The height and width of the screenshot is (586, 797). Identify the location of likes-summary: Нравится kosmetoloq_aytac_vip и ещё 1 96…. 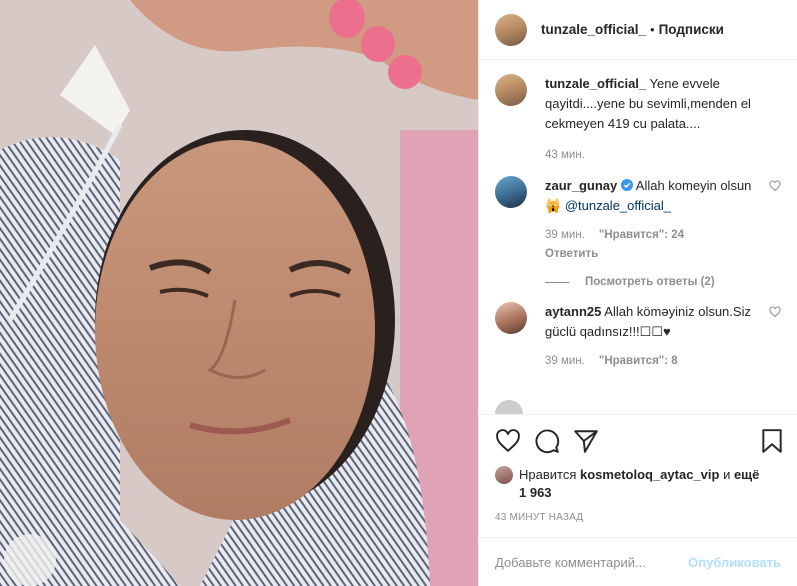
(638, 484).